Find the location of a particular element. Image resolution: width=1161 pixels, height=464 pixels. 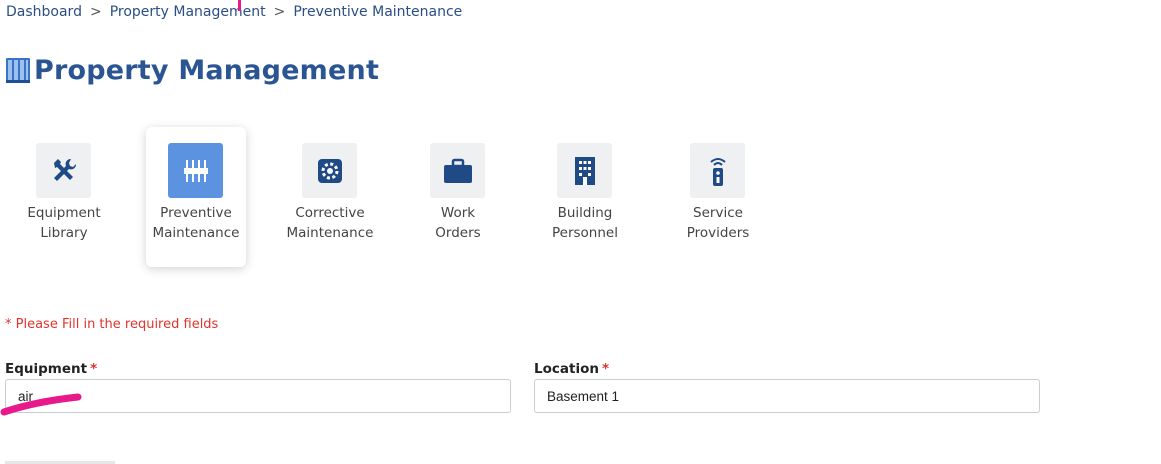

gear-icon is located at coordinates (329, 170).